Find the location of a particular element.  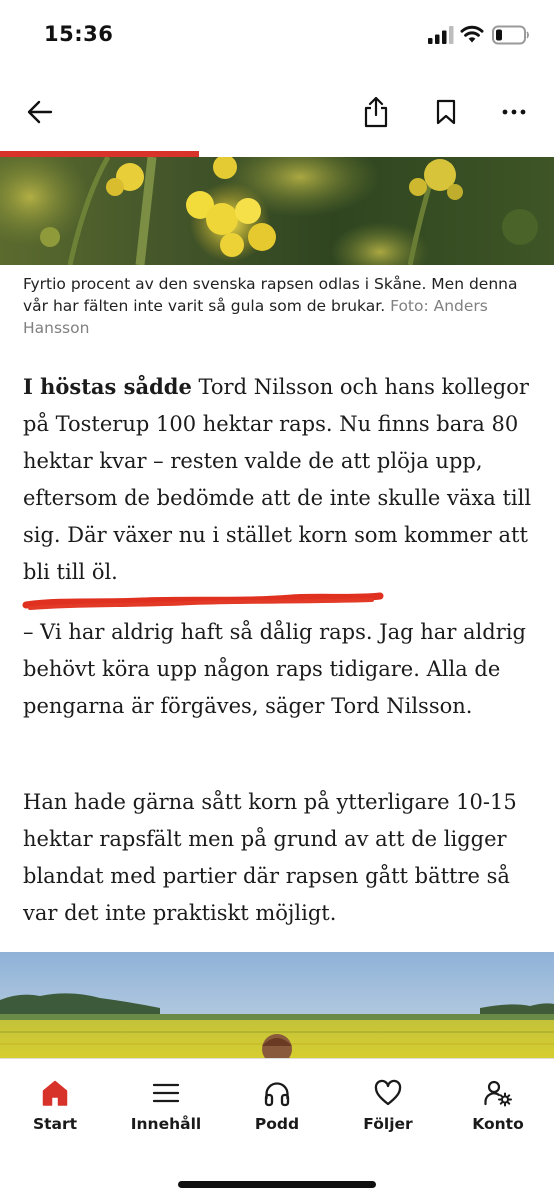

menu-icon is located at coordinates (166, 1093).